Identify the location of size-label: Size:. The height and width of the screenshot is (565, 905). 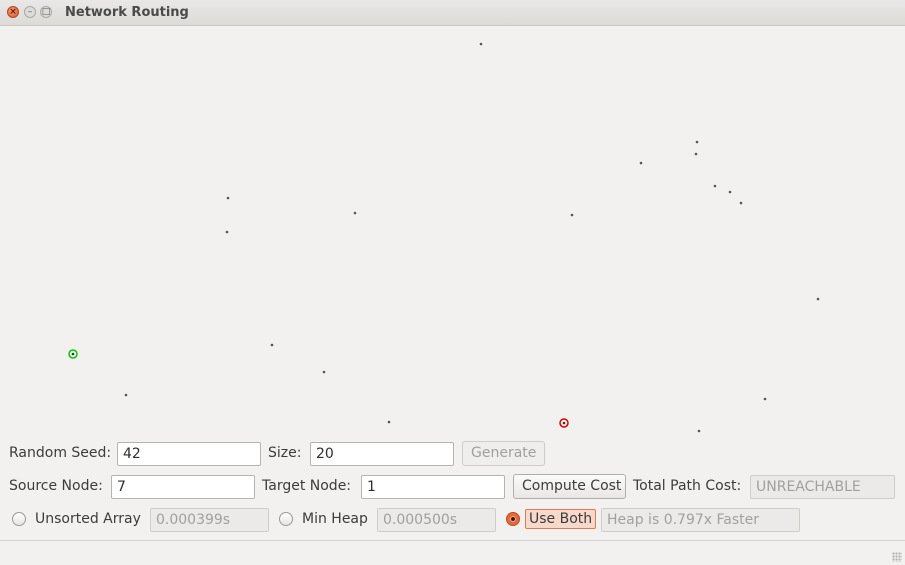
(285, 453).